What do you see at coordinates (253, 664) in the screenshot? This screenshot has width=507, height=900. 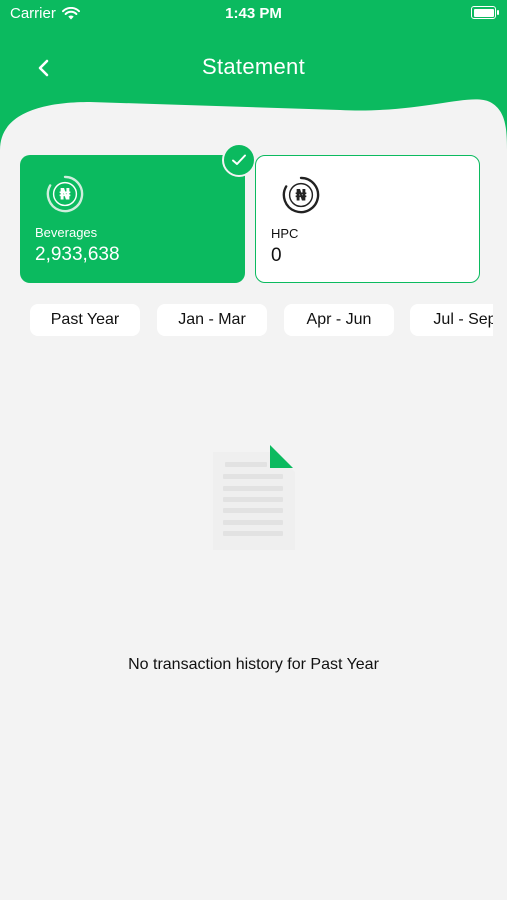 I see `empty-state-message: No transaction history for Past Year` at bounding box center [253, 664].